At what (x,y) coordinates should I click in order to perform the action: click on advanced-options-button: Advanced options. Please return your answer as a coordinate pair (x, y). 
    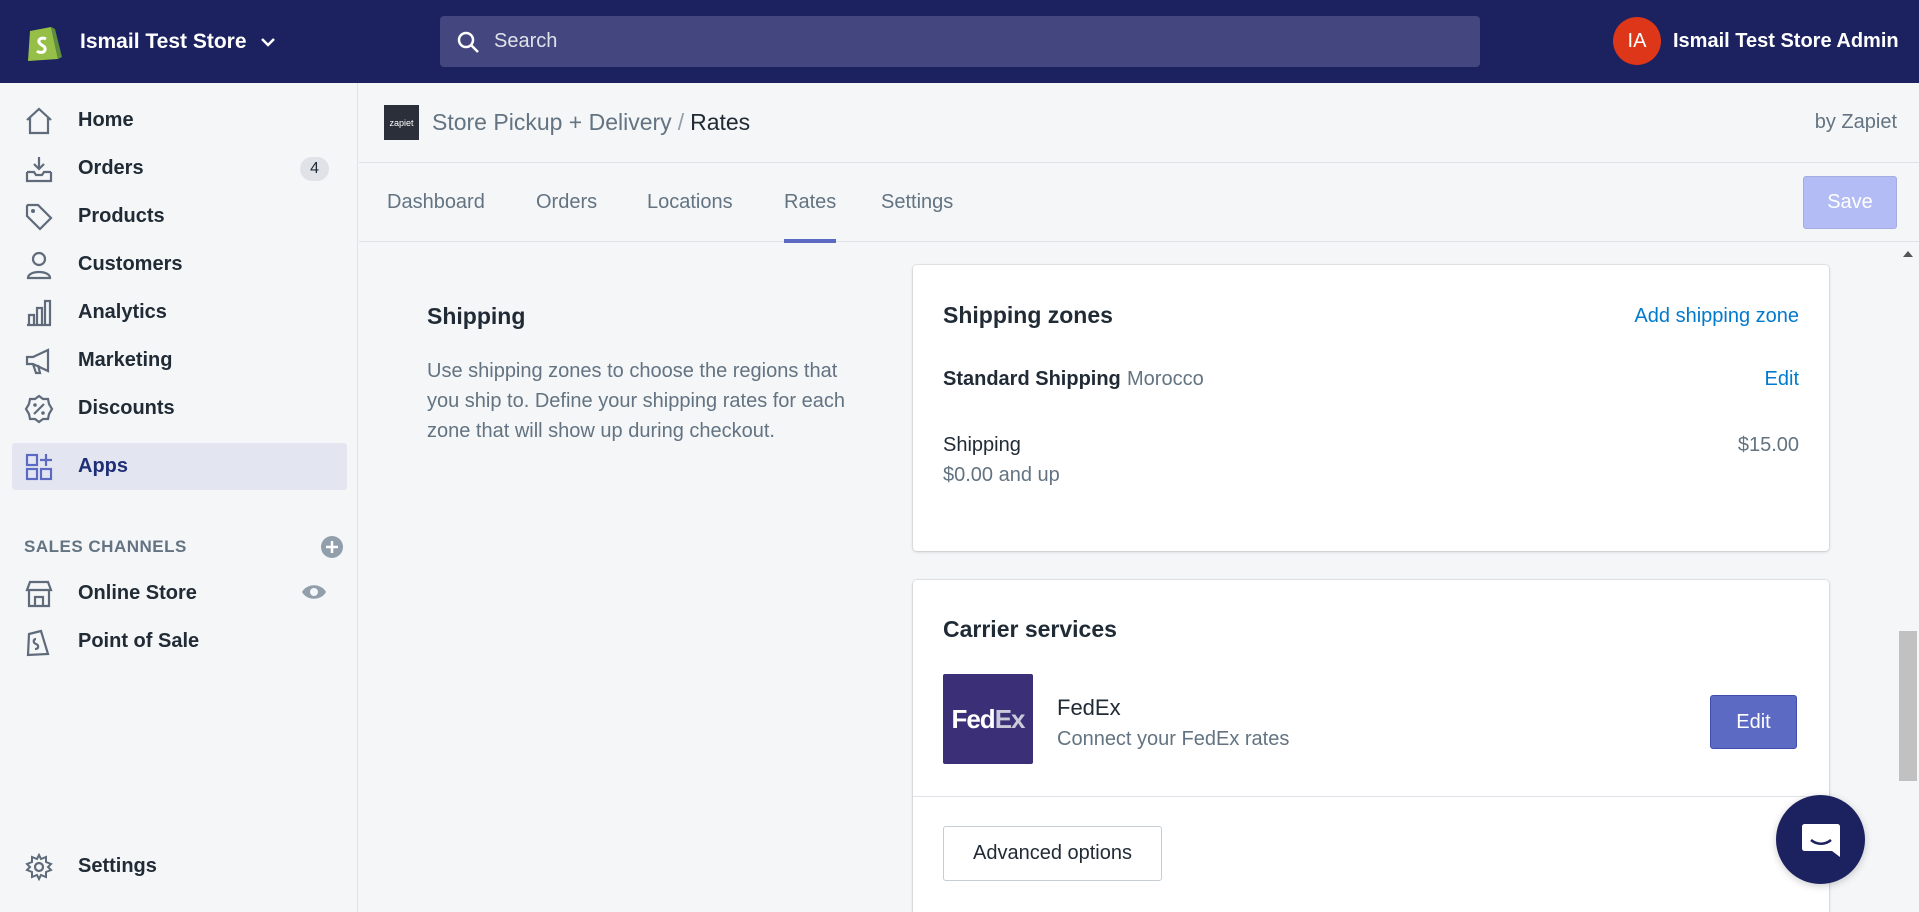
    Looking at the image, I should click on (1052, 853).